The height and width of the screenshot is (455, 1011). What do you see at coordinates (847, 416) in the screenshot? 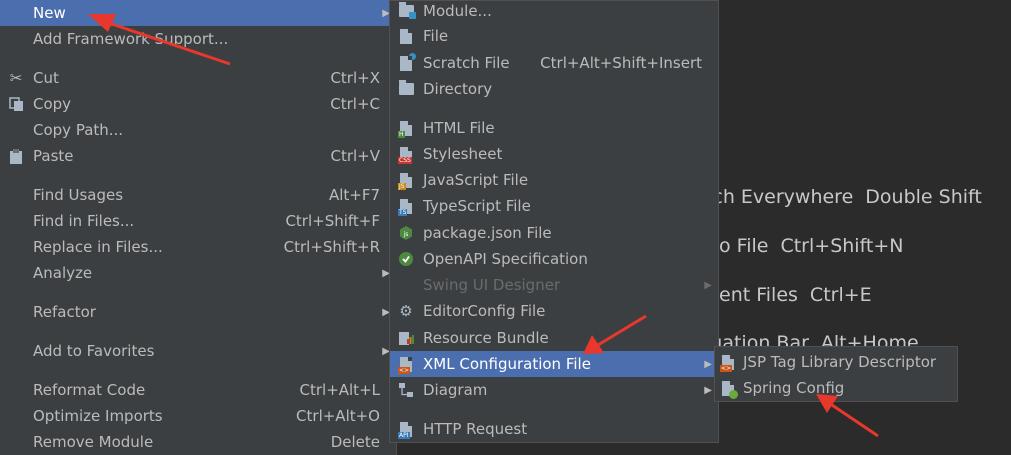
I see `annotation-arrow-spring-config` at bounding box center [847, 416].